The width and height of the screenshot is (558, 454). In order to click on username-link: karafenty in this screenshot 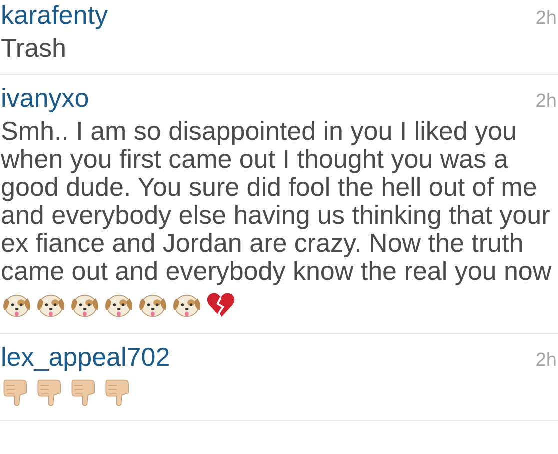, I will do `click(54, 15)`.